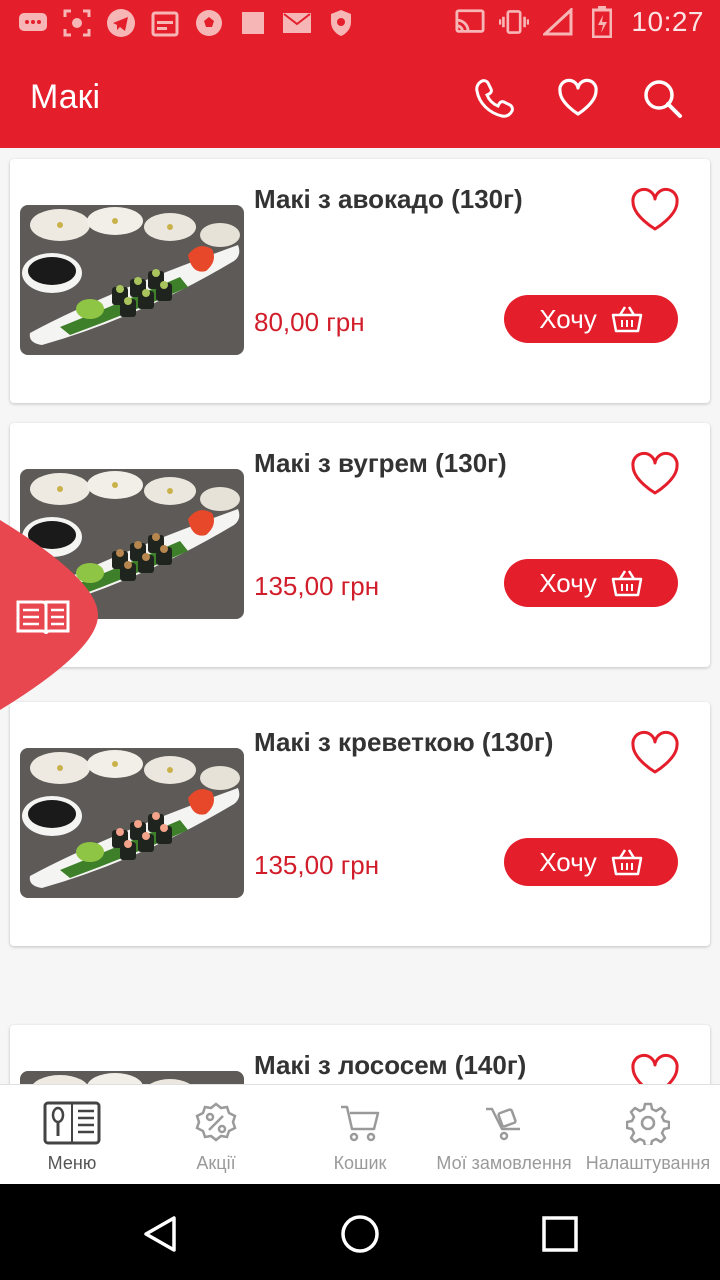 This screenshot has height=1280, width=720. What do you see at coordinates (560, 1234) in the screenshot?
I see `recents-icon` at bounding box center [560, 1234].